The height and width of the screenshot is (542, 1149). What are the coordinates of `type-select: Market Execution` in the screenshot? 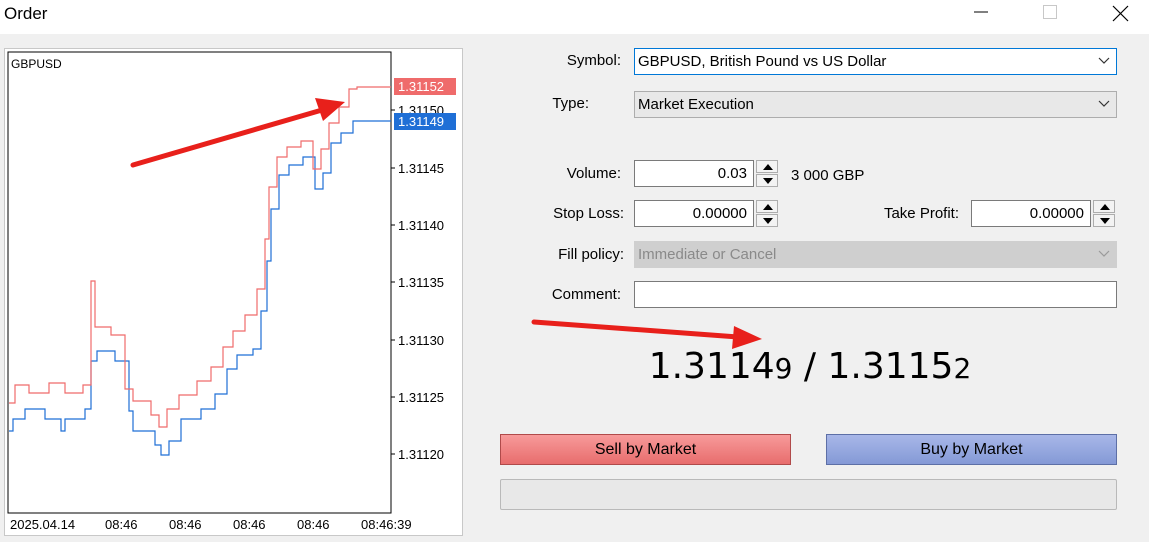 It's located at (875, 104).